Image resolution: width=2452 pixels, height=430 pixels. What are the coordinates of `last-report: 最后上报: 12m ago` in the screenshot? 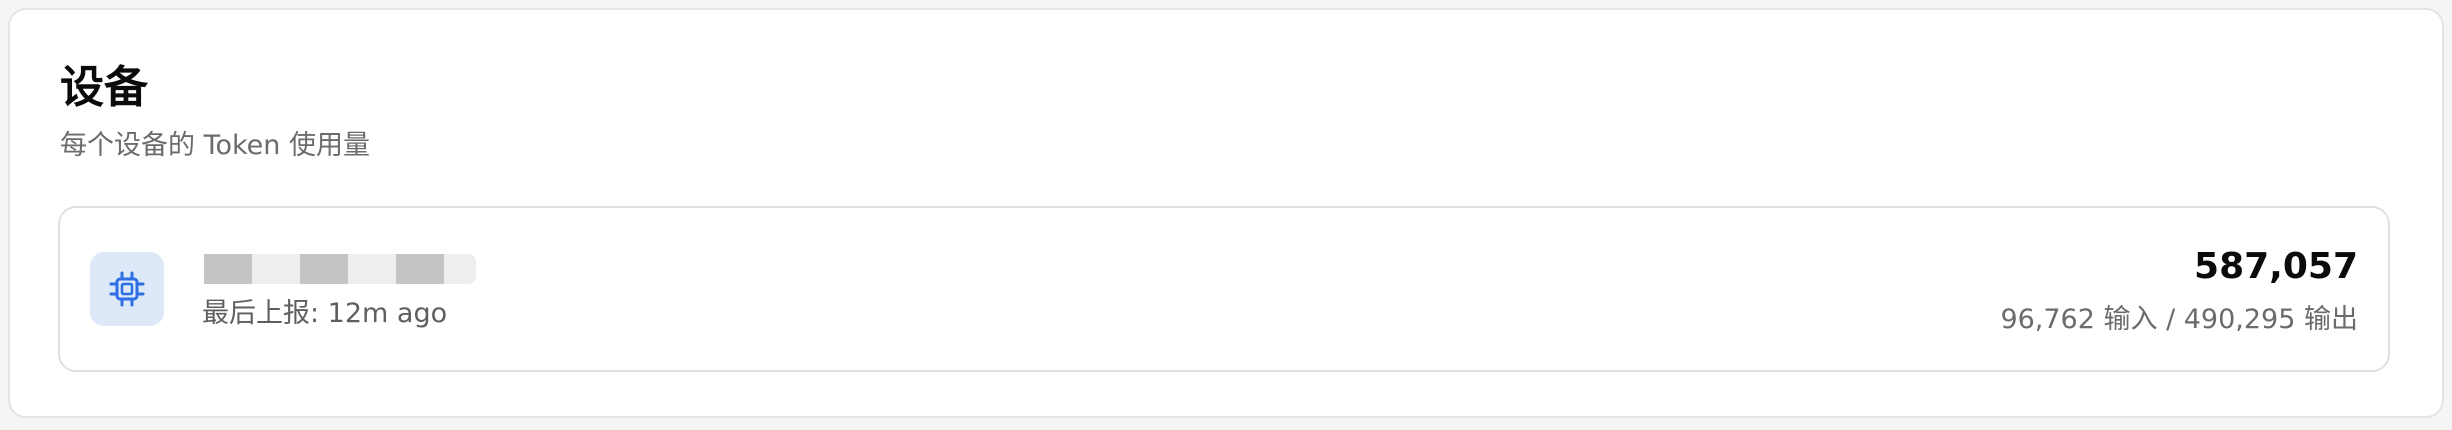 It's located at (325, 313).